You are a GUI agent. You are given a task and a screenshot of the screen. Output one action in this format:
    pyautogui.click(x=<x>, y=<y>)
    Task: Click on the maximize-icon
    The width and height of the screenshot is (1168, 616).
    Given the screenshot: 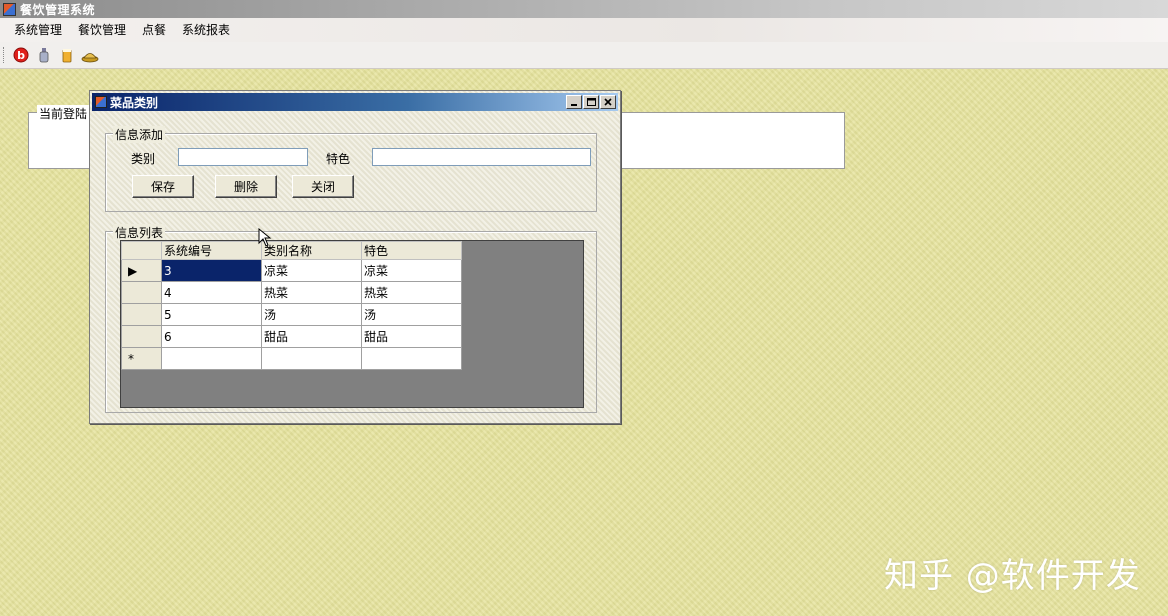 What is the action you would take?
    pyautogui.click(x=591, y=102)
    